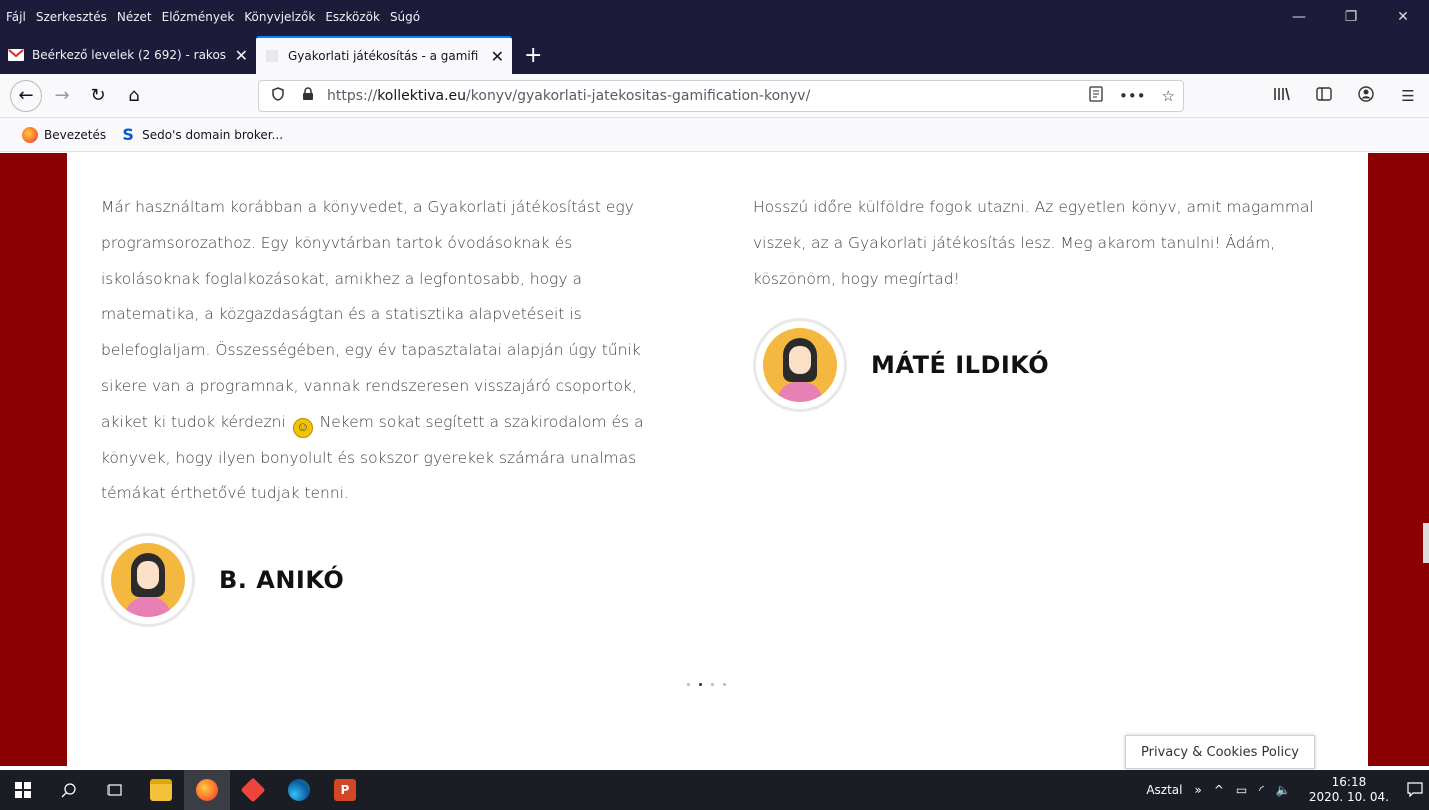 This screenshot has height=810, width=1429. I want to click on author-name: B. ANIKÓ, so click(282, 580).